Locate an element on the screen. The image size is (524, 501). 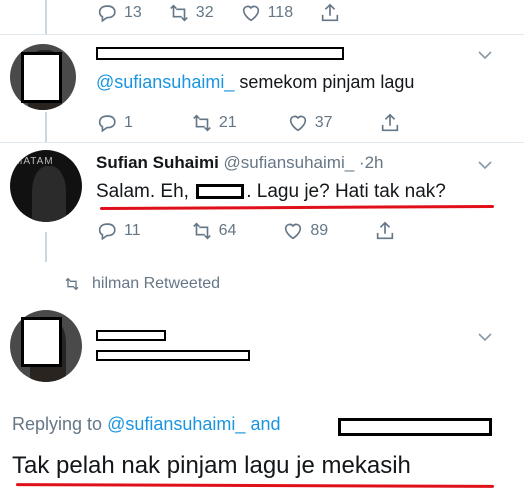
reply-button: 11 is located at coordinates (118, 231).